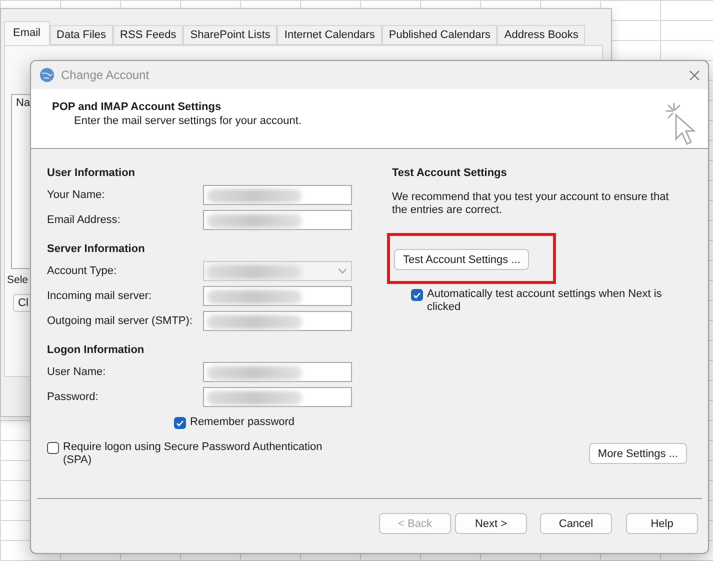 This screenshot has width=713, height=561. What do you see at coordinates (329, 35) in the screenshot?
I see `tab: Internet Calendars` at bounding box center [329, 35].